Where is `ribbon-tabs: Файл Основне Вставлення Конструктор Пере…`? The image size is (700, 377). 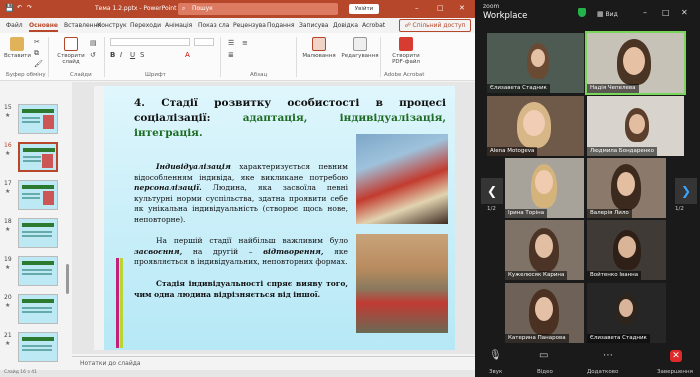
ribbon-tabs: Файл Основне Вставлення Конструктор Пере… is located at coordinates (237, 25).